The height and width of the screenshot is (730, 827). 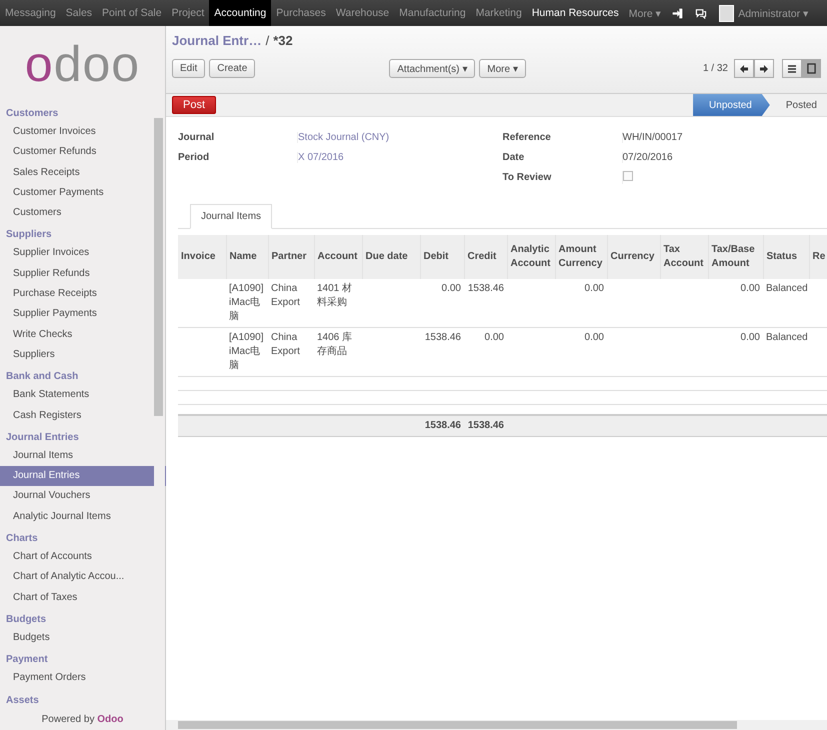 I want to click on field-label: Date, so click(x=514, y=157).